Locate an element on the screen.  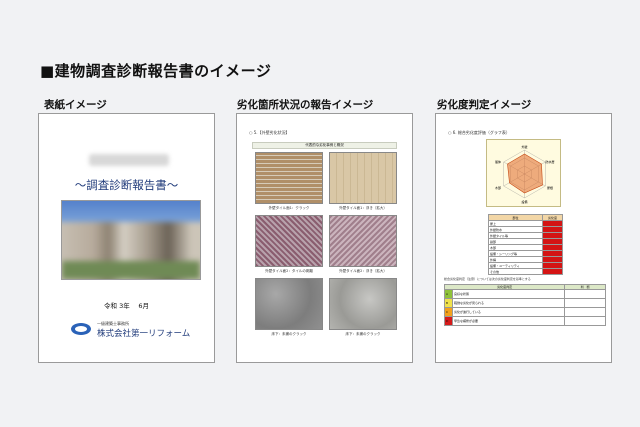
status-table-header: 代表的な劣化事例と概況 is located at coordinates (324, 145).